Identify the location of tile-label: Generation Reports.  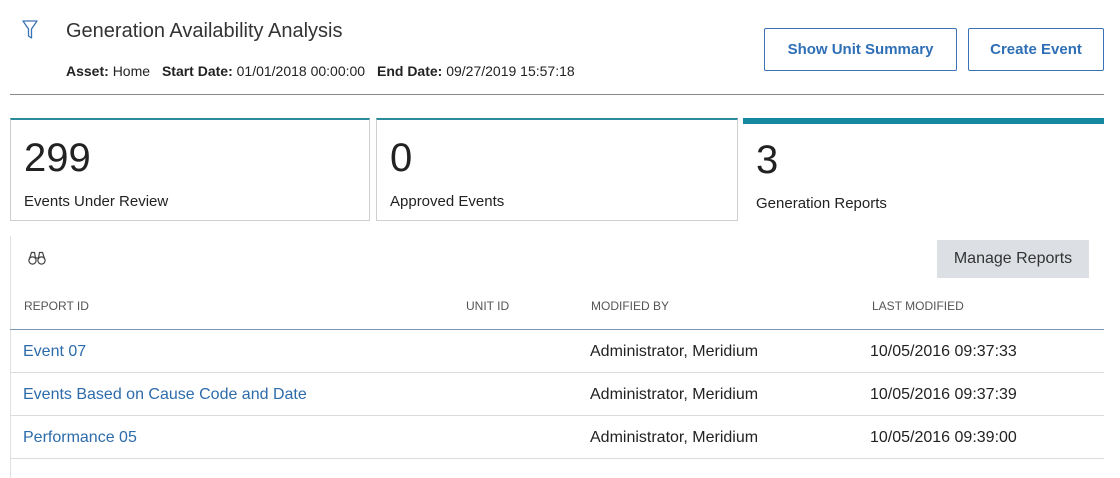
(821, 203).